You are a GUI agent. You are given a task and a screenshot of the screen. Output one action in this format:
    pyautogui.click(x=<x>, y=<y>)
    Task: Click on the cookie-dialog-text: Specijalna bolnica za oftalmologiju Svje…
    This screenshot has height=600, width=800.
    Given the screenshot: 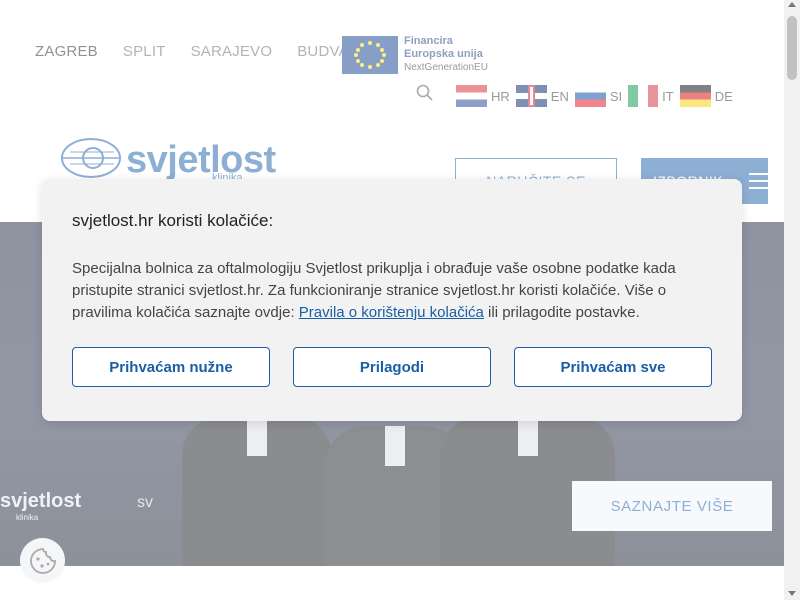 What is the action you would take?
    pyautogui.click(x=374, y=290)
    